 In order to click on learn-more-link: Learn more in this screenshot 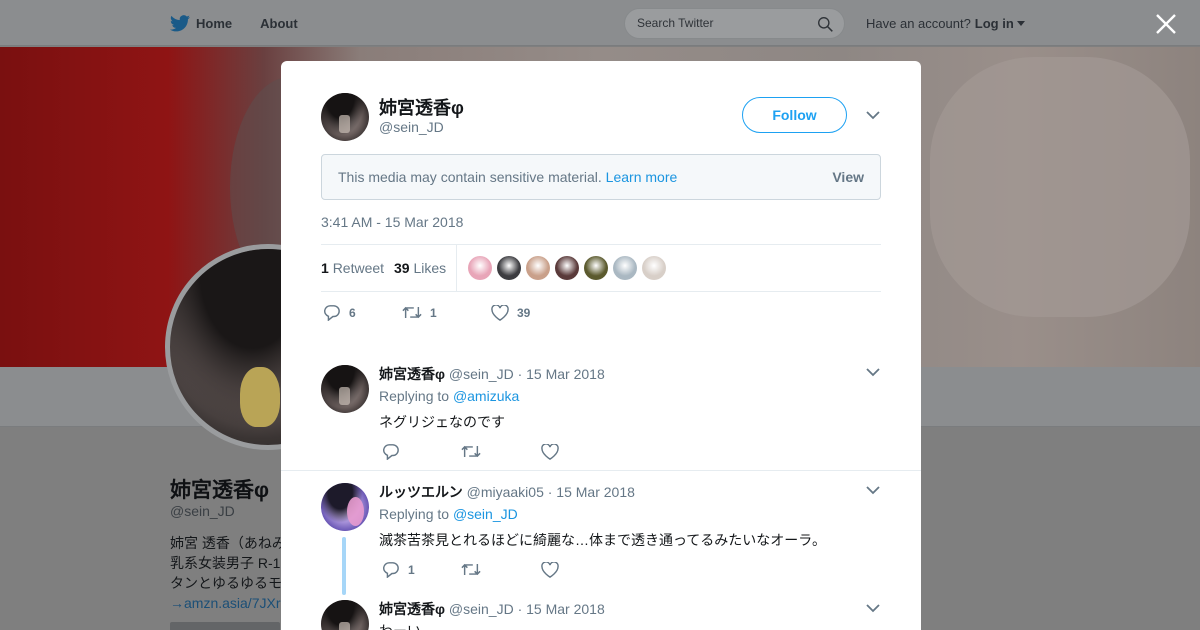, I will do `click(642, 177)`.